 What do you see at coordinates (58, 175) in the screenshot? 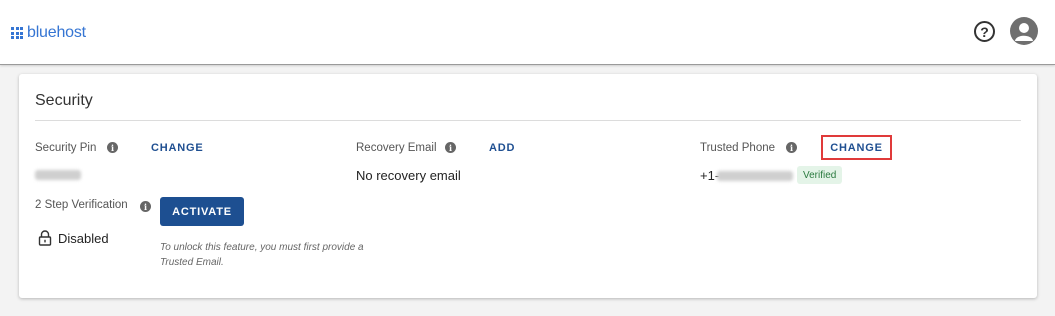
I see `security-pin-value` at bounding box center [58, 175].